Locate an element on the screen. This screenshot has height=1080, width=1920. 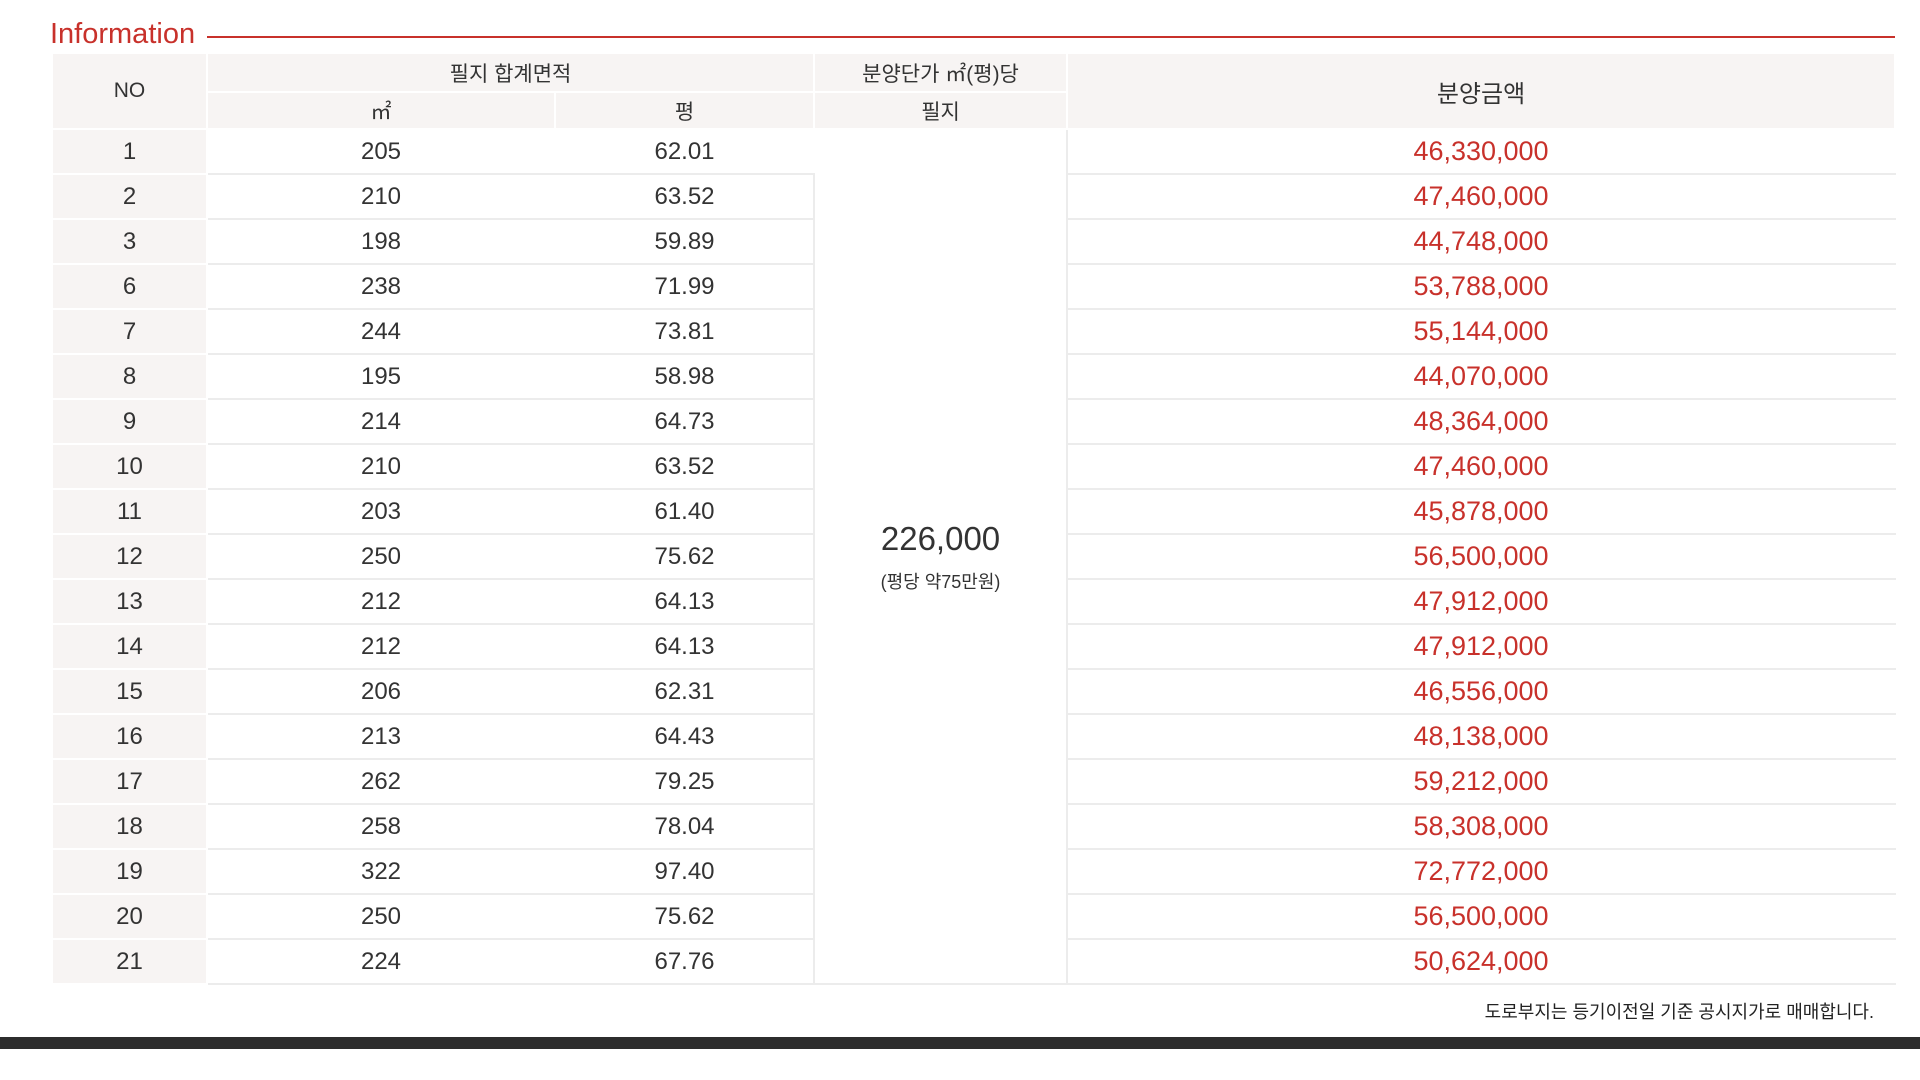
cell-no: 2 is located at coordinates (129, 196).